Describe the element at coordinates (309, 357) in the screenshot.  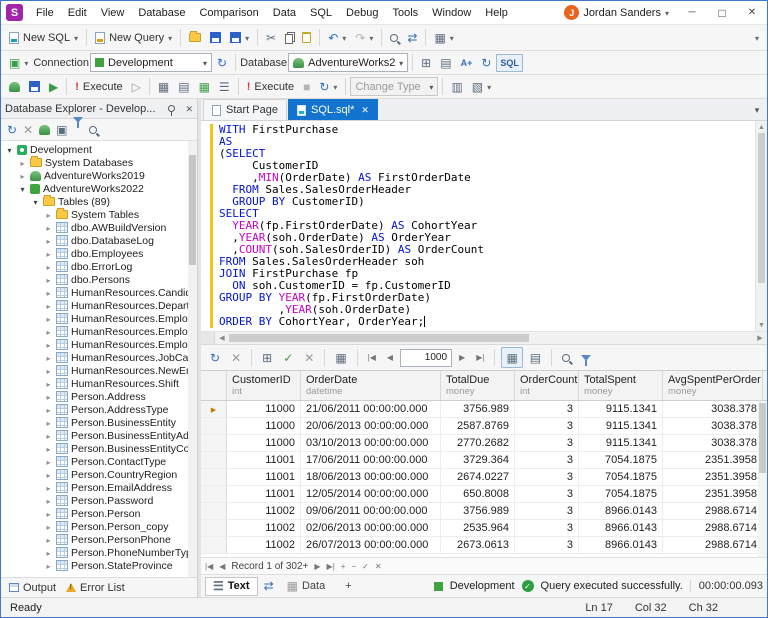
I see `rollback-button: ✕` at that location.